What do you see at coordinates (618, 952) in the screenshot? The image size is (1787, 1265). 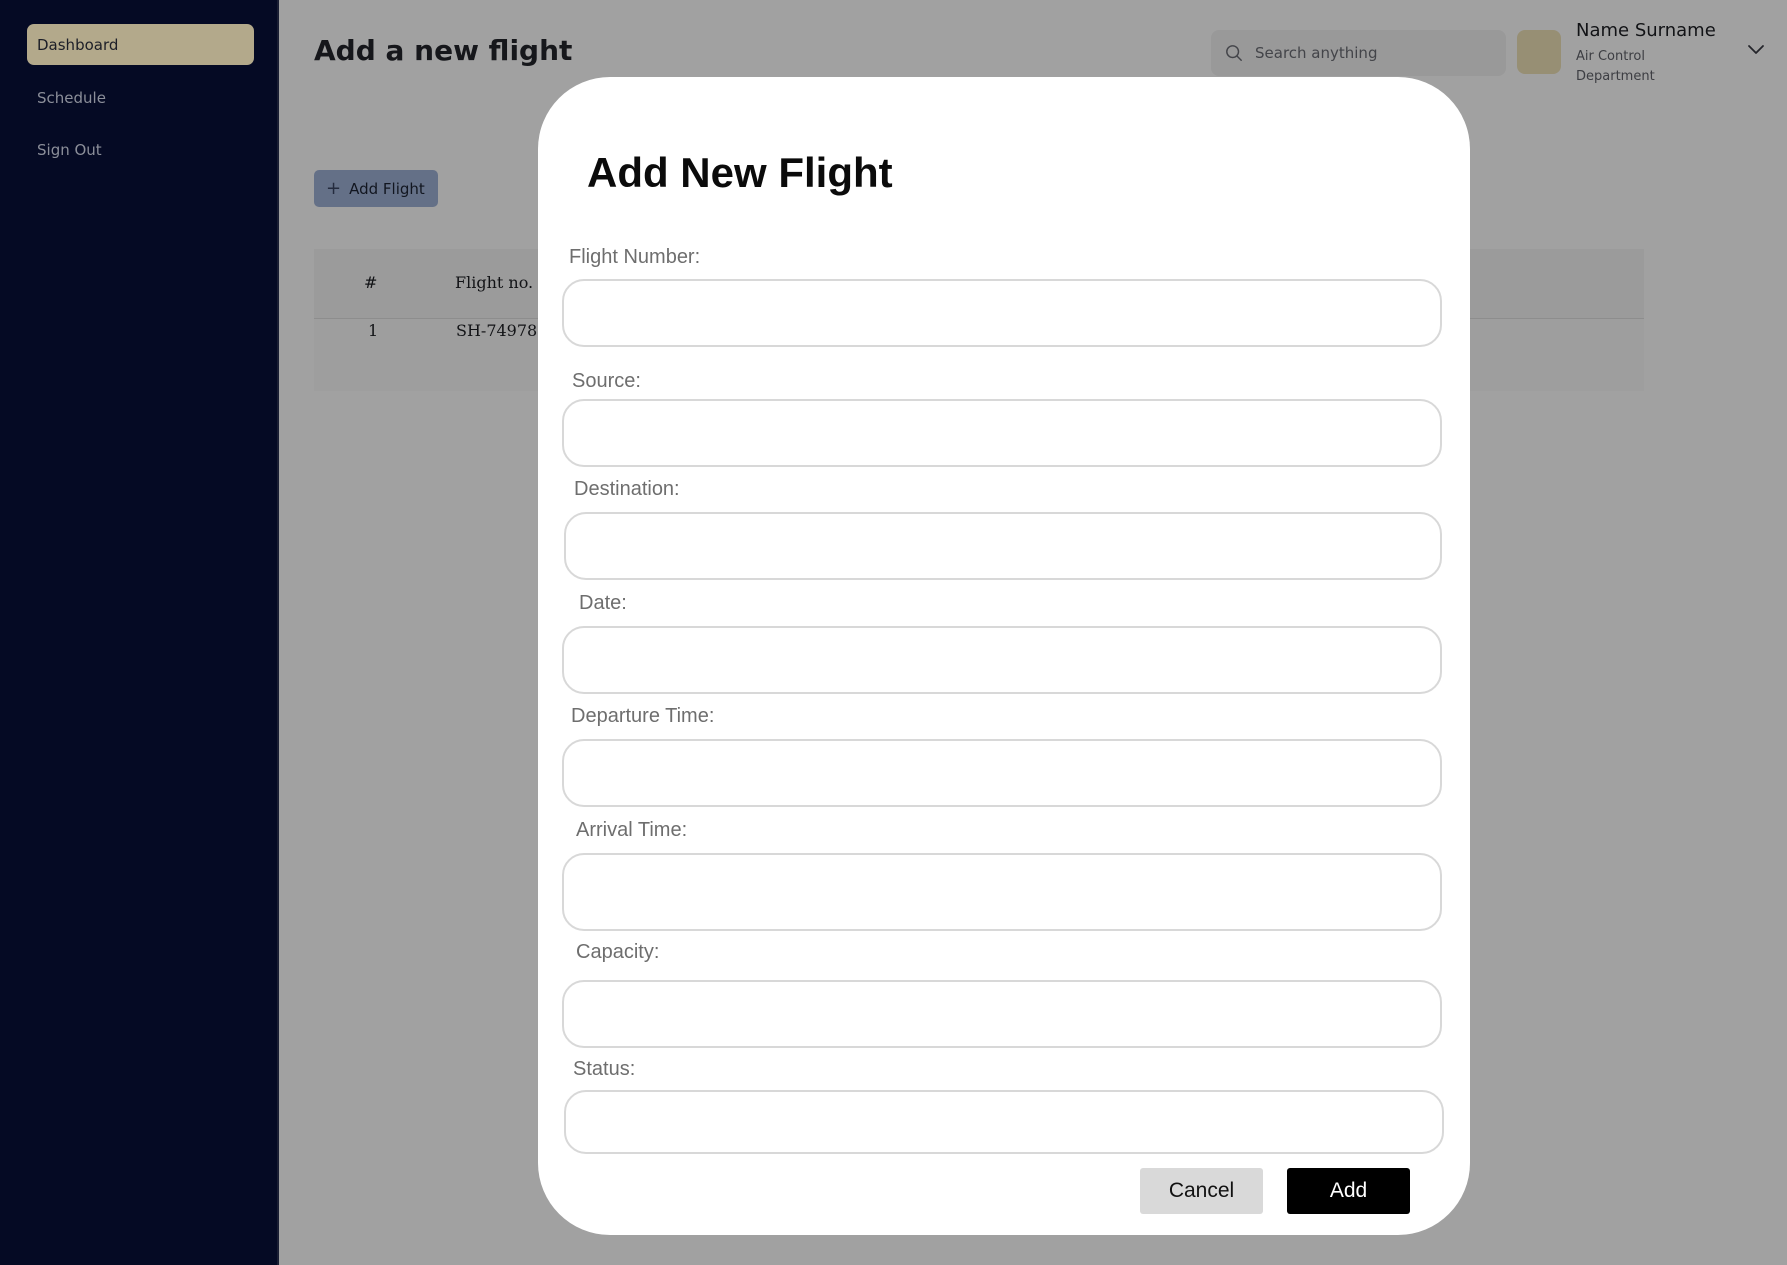 I see `capacity-label: Capacity:` at bounding box center [618, 952].